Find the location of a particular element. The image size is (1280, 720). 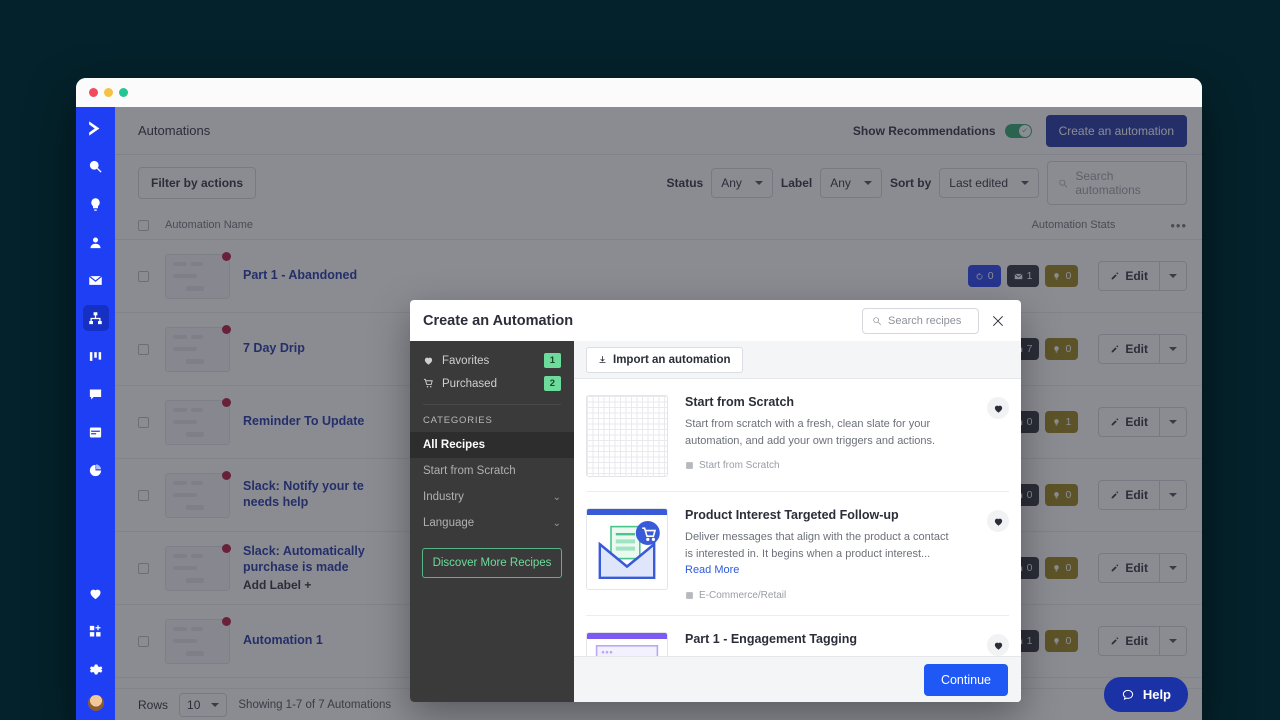

recipe-title: Start from Scratch is located at coordinates (740, 402).